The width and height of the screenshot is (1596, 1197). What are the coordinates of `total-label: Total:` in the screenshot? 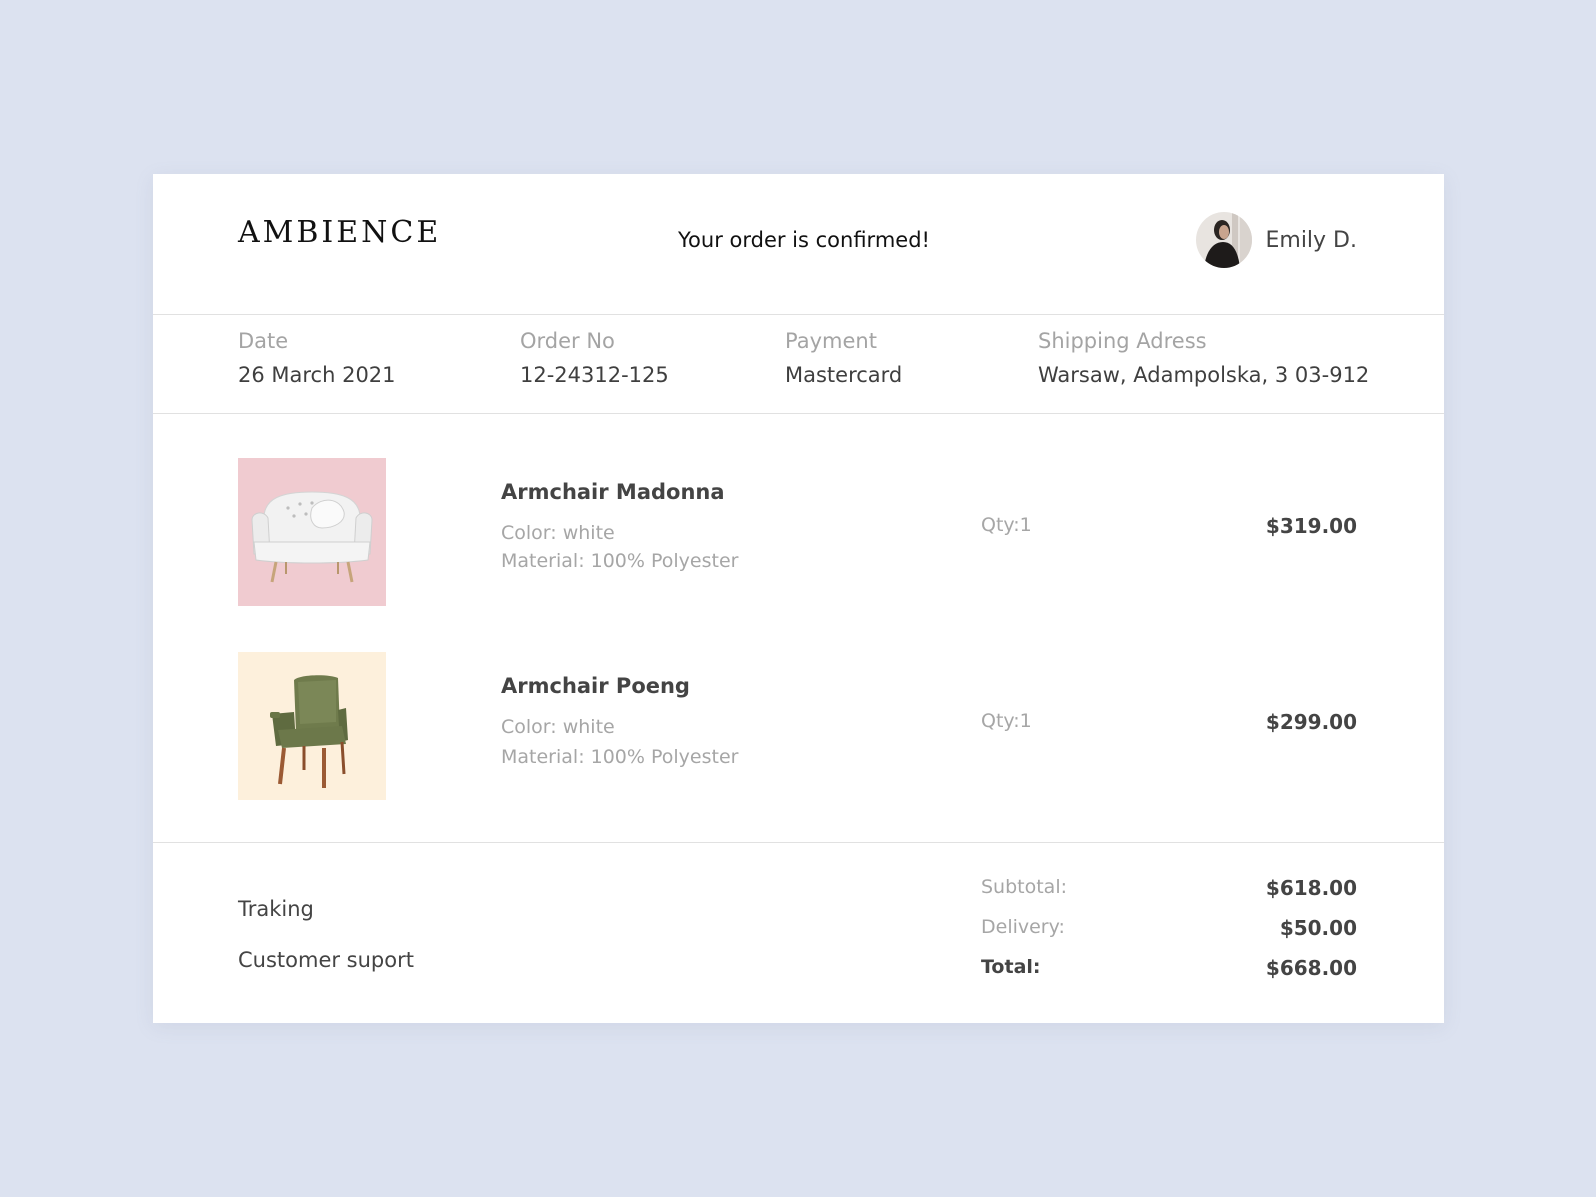 It's located at (1011, 967).